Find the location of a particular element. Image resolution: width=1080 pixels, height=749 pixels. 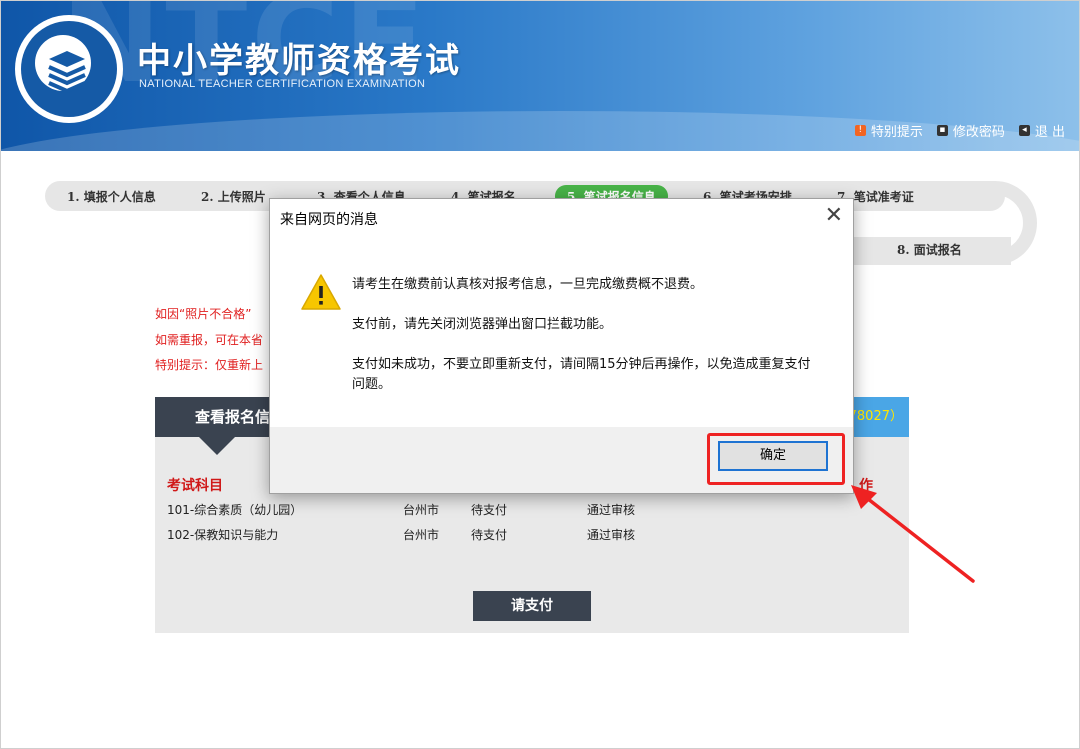

highlight-box is located at coordinates (776, 459).